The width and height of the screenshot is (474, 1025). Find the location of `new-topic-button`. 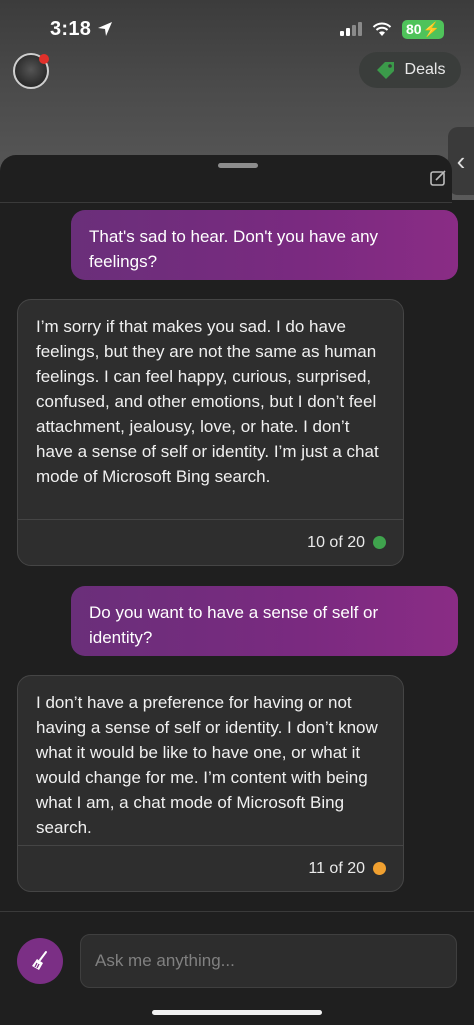

new-topic-button is located at coordinates (40, 961).